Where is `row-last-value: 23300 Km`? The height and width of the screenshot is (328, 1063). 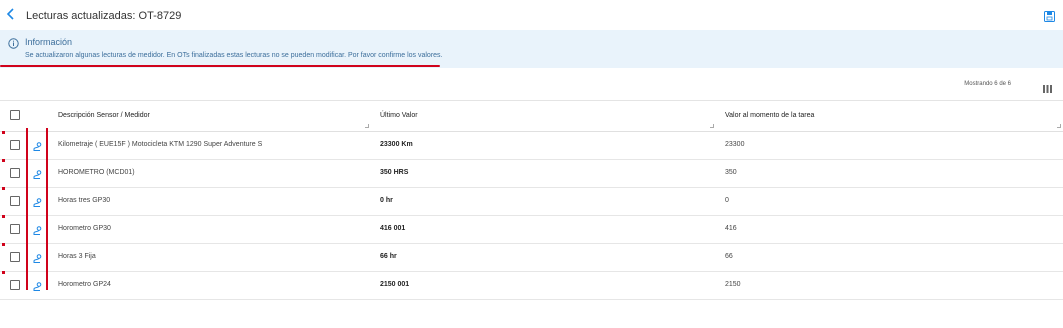 row-last-value: 23300 Km is located at coordinates (396, 144).